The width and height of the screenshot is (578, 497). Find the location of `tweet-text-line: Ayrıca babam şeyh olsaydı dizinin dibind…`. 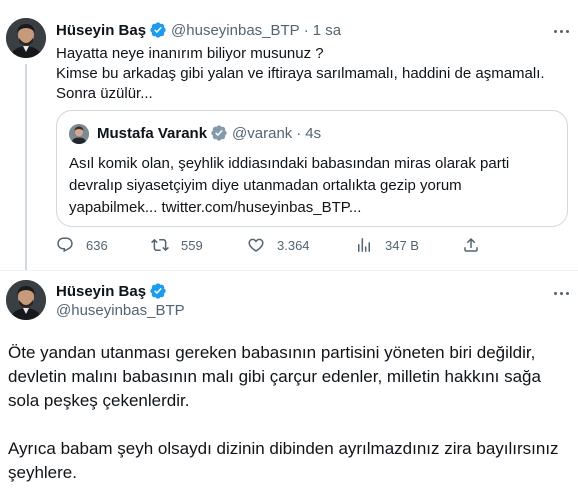

tweet-text-line: Ayrıca babam şeyh olsaydı dizinin dibind… is located at coordinates (283, 448).